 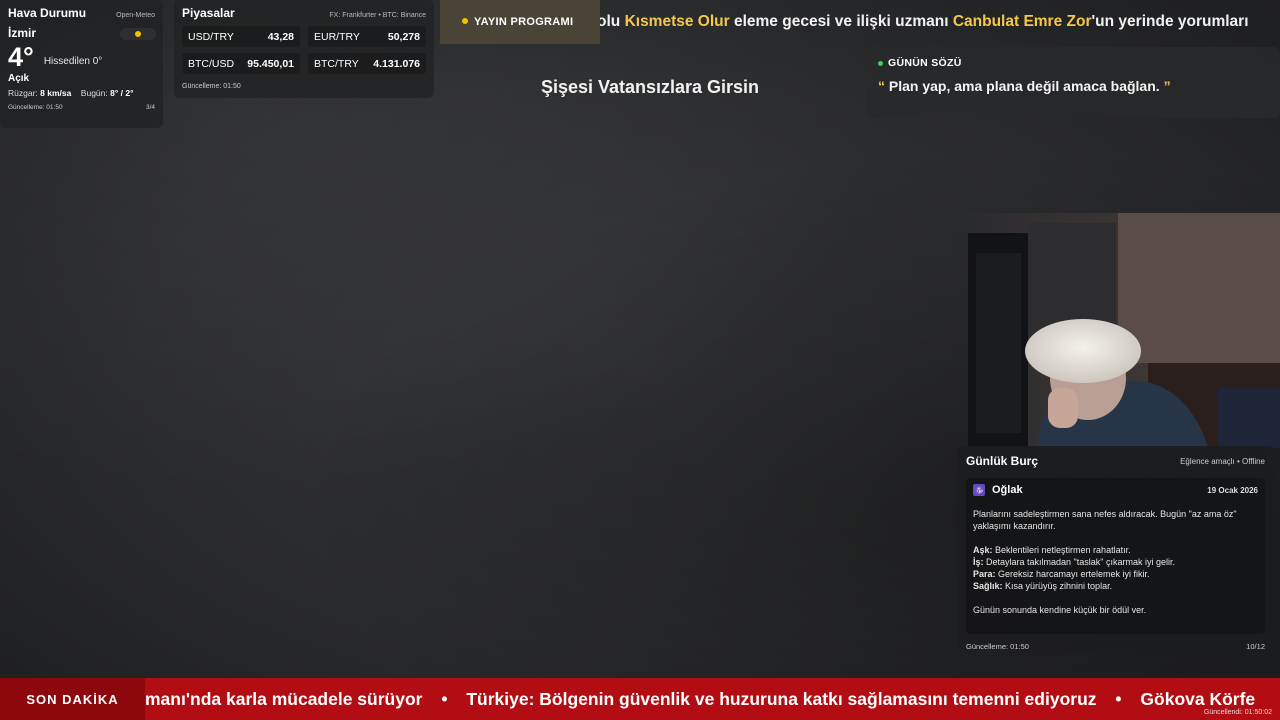 I want to click on money-label: Para:, so click(x=984, y=574).